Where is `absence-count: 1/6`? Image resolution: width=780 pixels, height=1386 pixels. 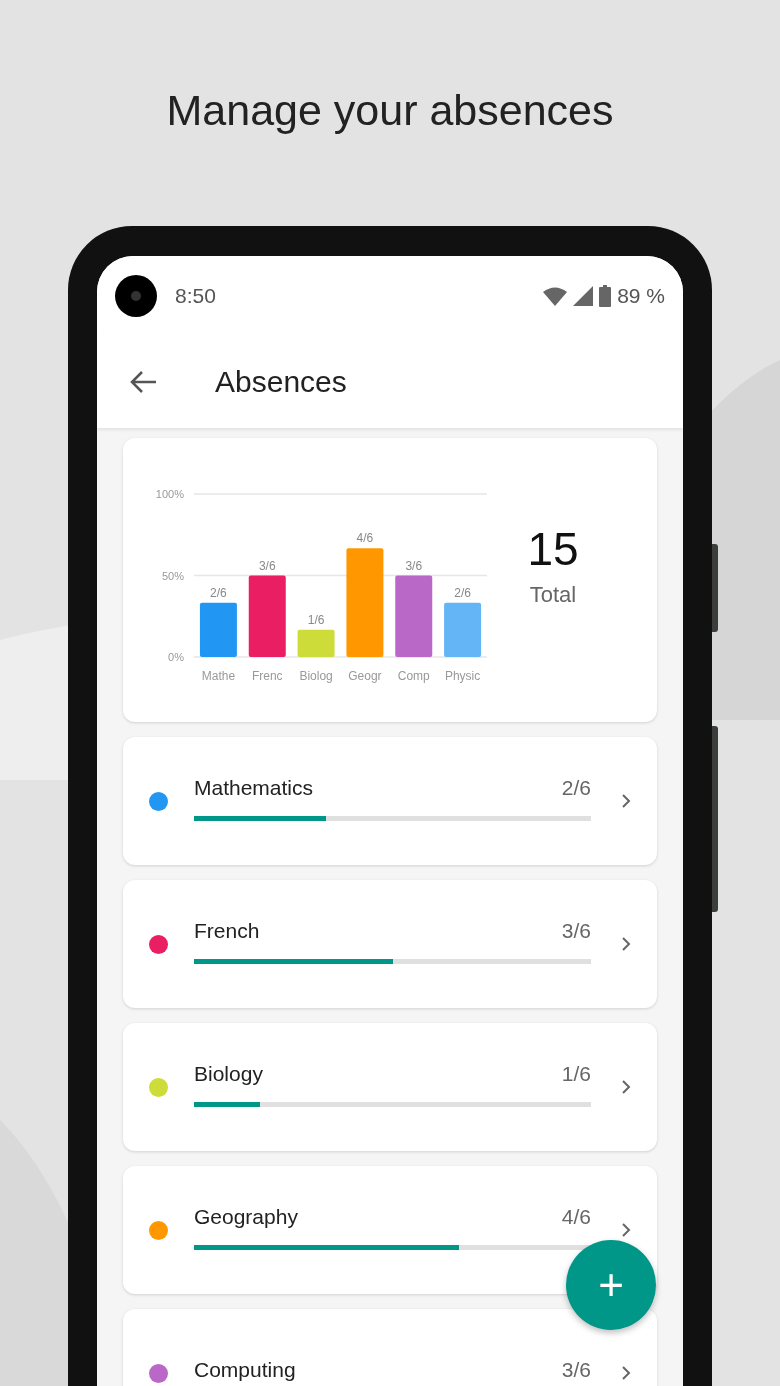
absence-count: 1/6 is located at coordinates (576, 1073).